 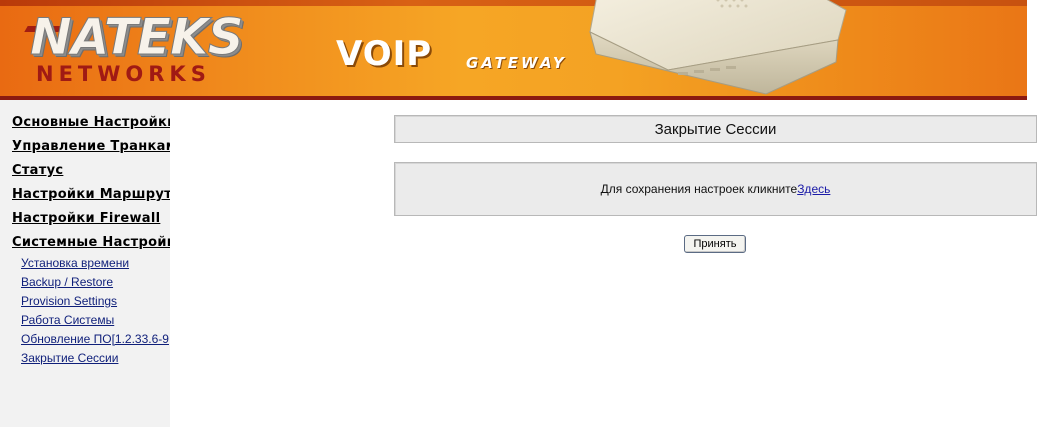 I want to click on save-message: Для сохранения настроек кликнитеЗдесь, so click(x=716, y=189).